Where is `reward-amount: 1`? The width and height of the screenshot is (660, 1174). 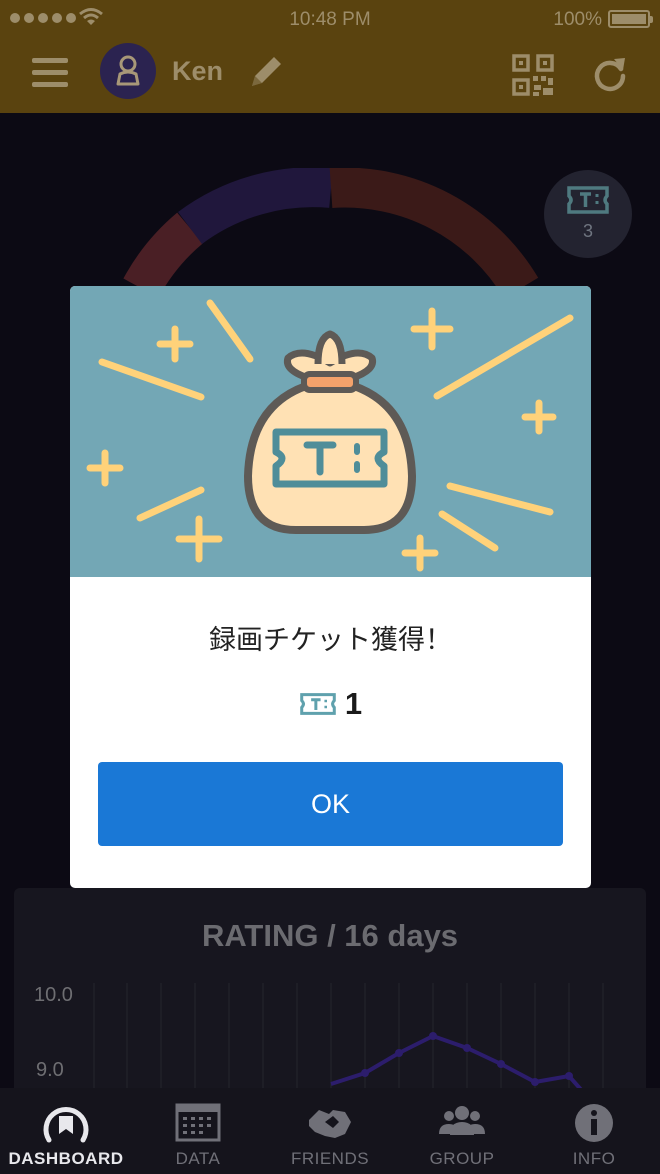 reward-amount: 1 is located at coordinates (330, 704).